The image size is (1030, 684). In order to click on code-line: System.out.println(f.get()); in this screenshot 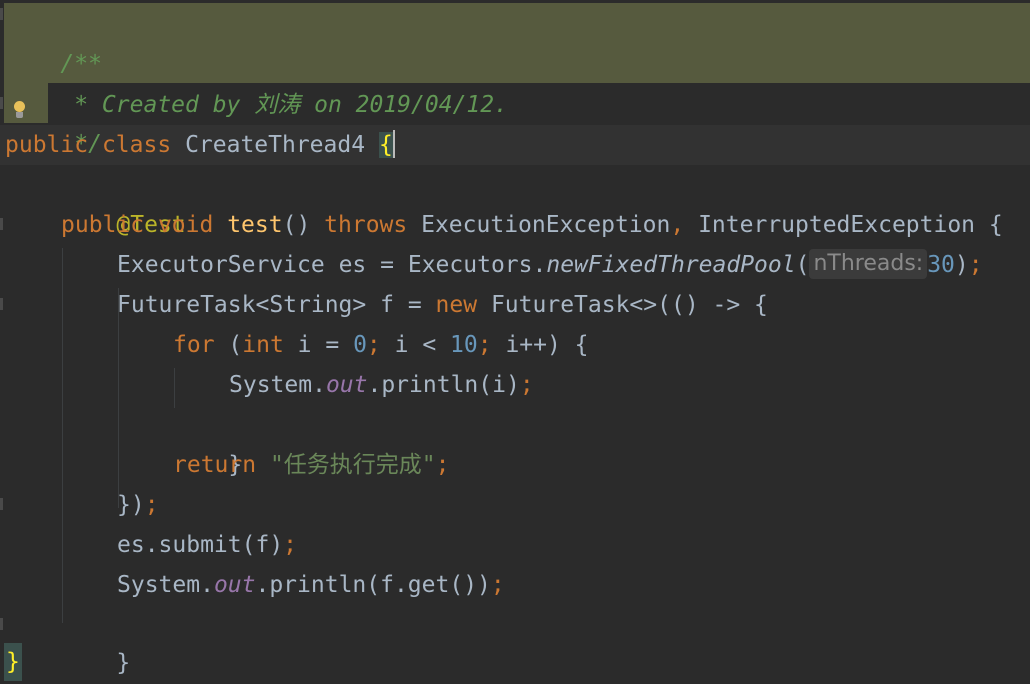, I will do `click(573, 585)`.